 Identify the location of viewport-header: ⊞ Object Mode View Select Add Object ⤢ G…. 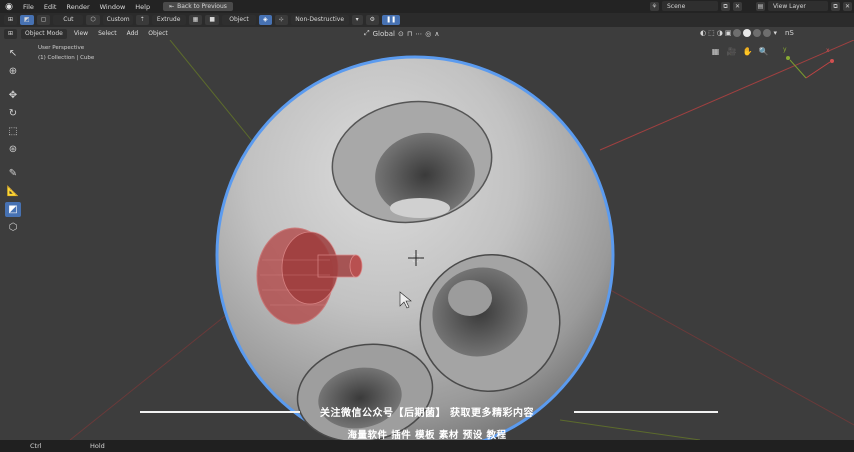
(427, 33).